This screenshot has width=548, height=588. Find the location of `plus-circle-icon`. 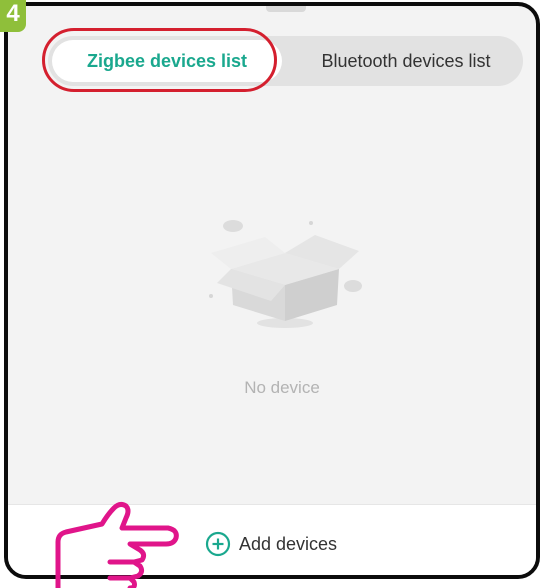

plus-circle-icon is located at coordinates (218, 544).